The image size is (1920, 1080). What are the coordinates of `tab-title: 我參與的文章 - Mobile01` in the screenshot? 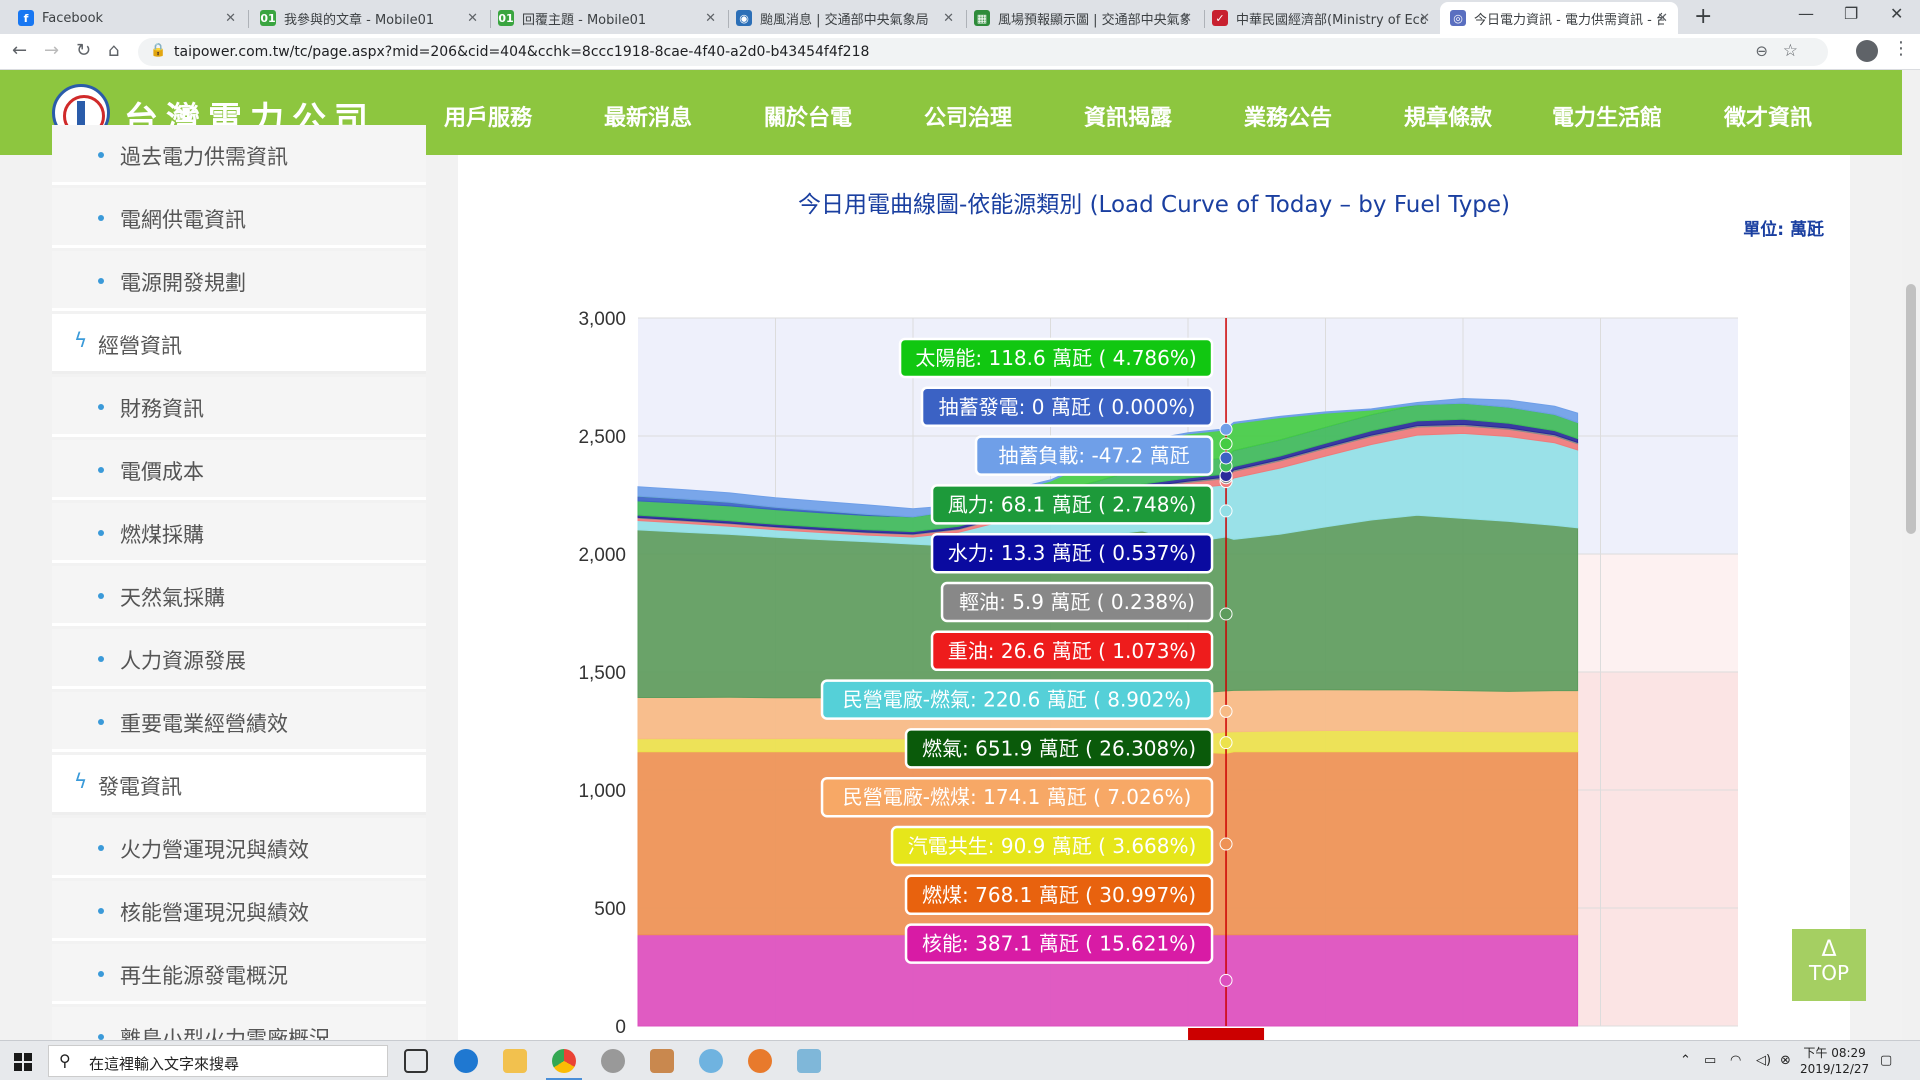 It's located at (359, 20).